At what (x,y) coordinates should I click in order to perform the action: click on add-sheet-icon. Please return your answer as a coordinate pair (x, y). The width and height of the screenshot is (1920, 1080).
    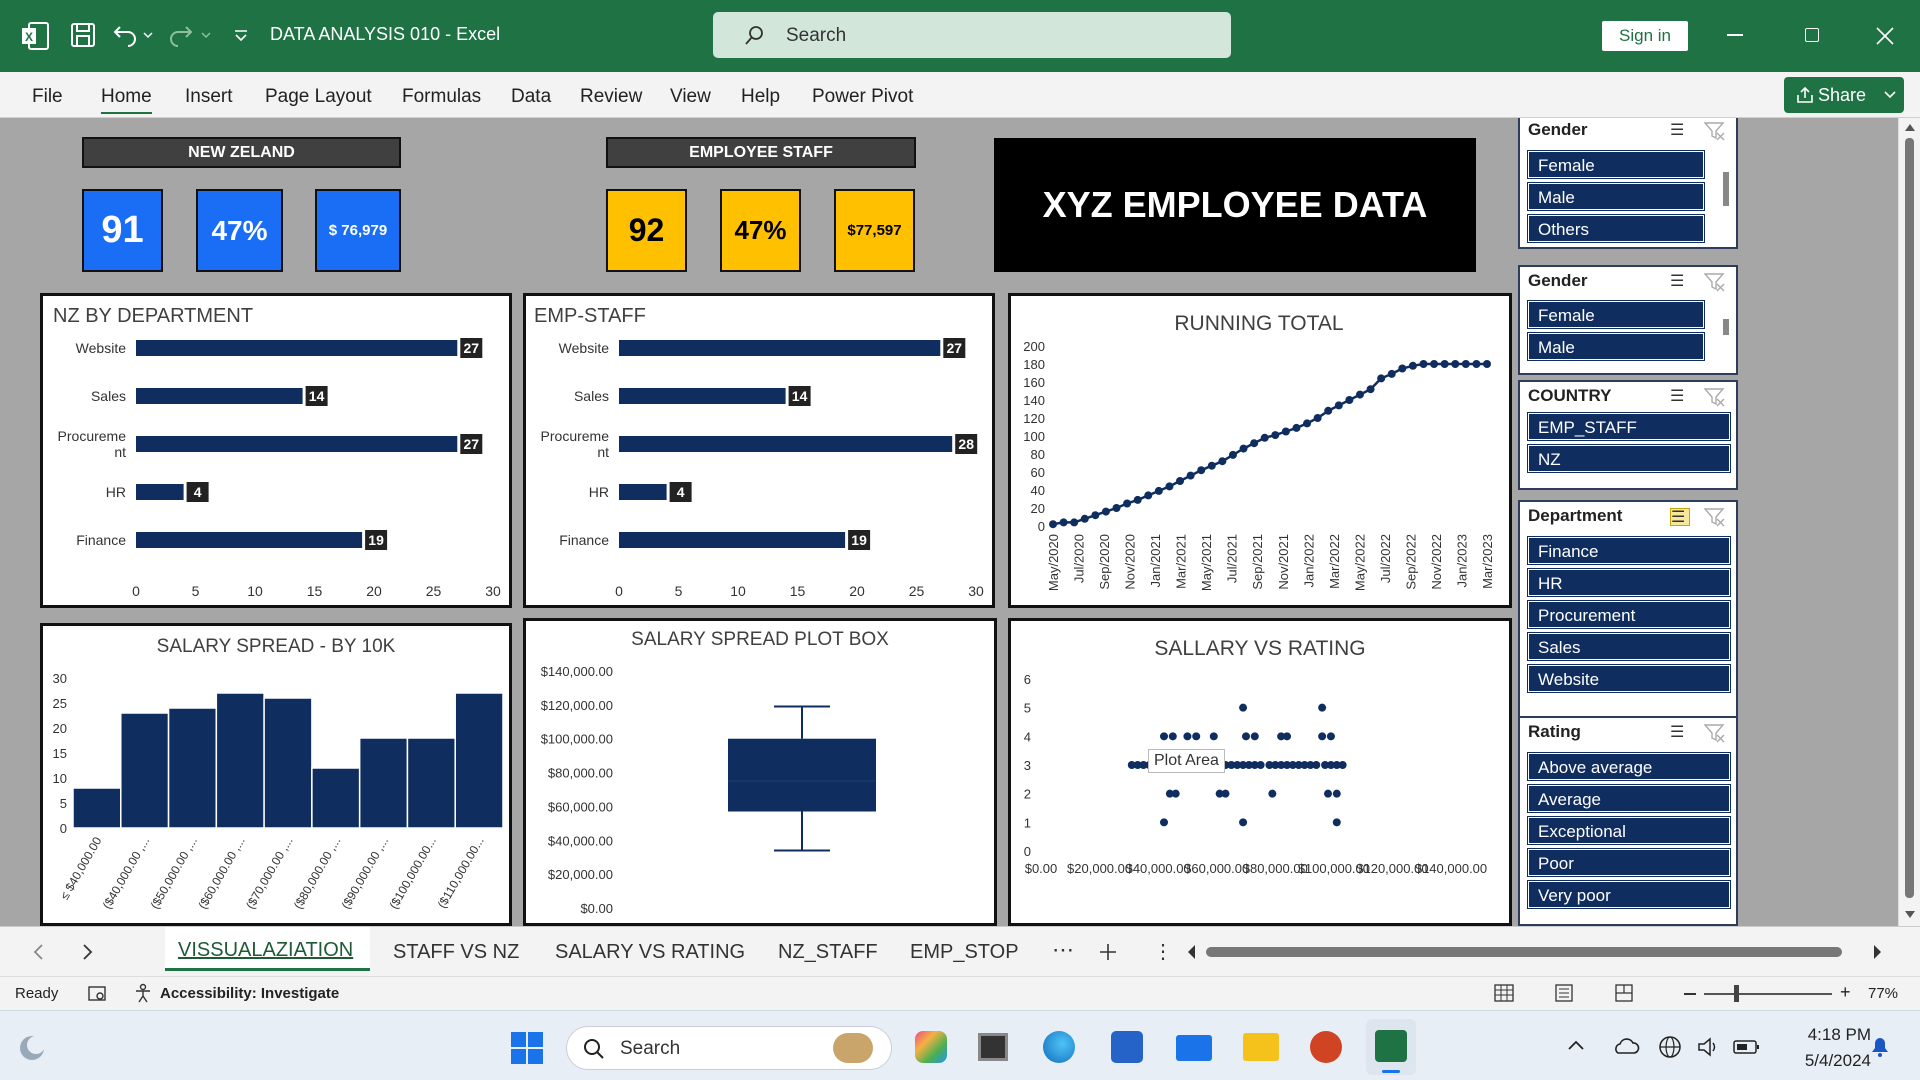
    Looking at the image, I should click on (1108, 952).